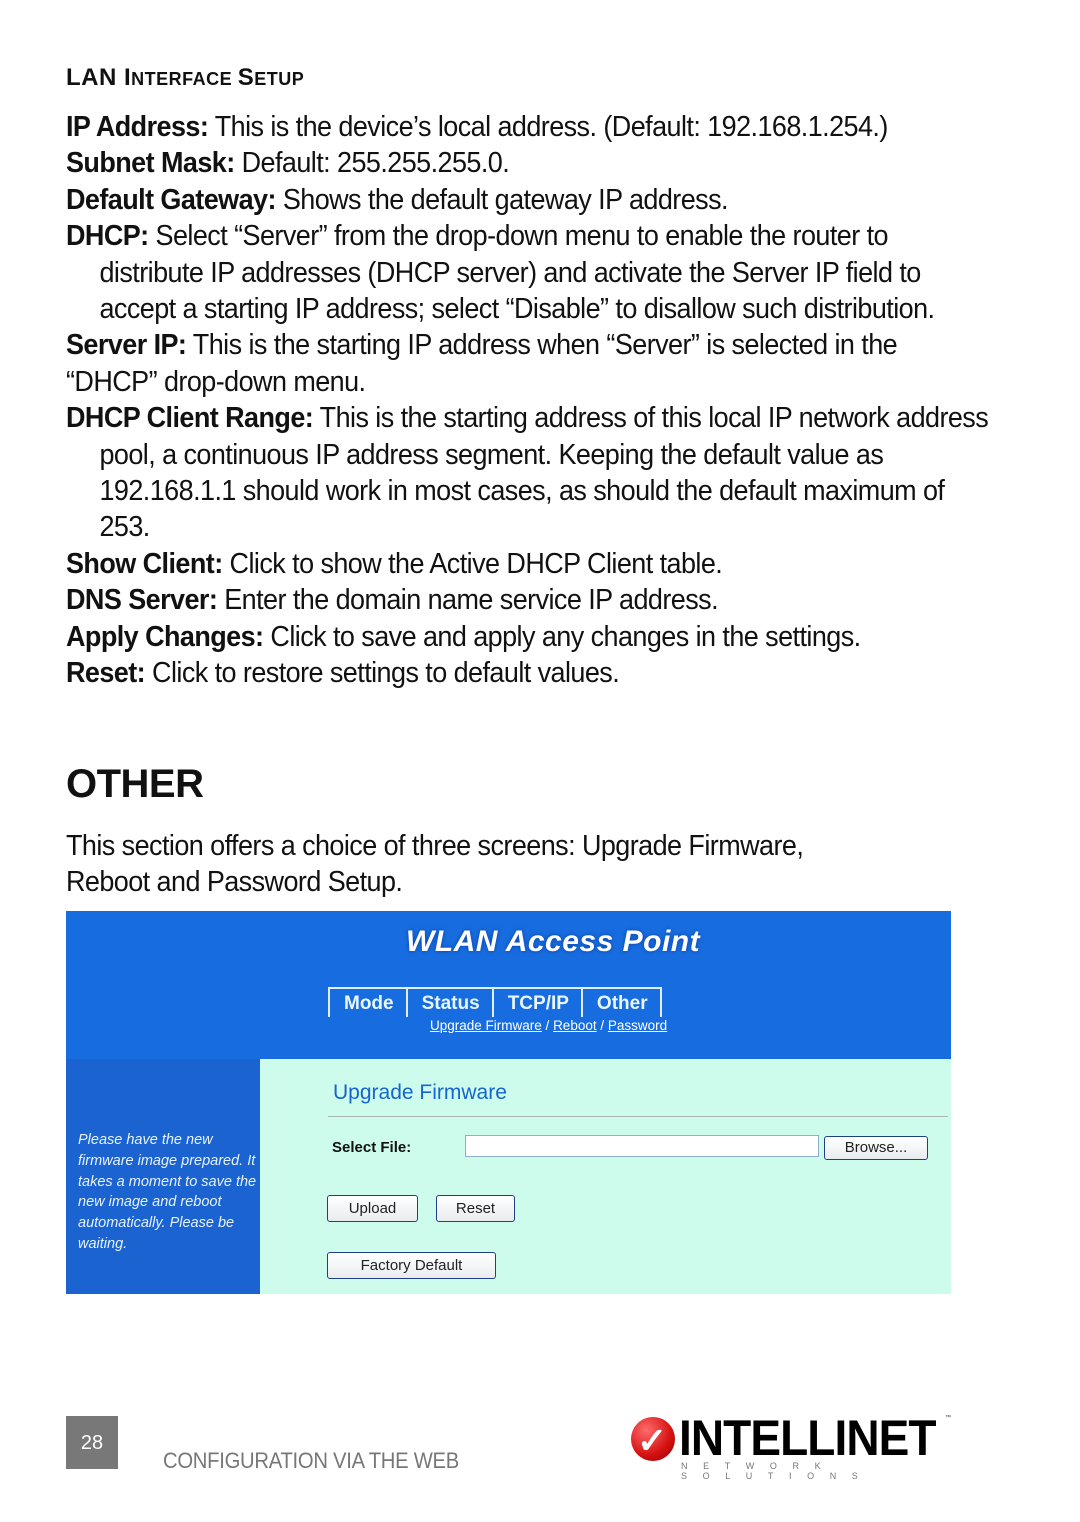  I want to click on factory-default-button: Factory Default, so click(411, 1265).